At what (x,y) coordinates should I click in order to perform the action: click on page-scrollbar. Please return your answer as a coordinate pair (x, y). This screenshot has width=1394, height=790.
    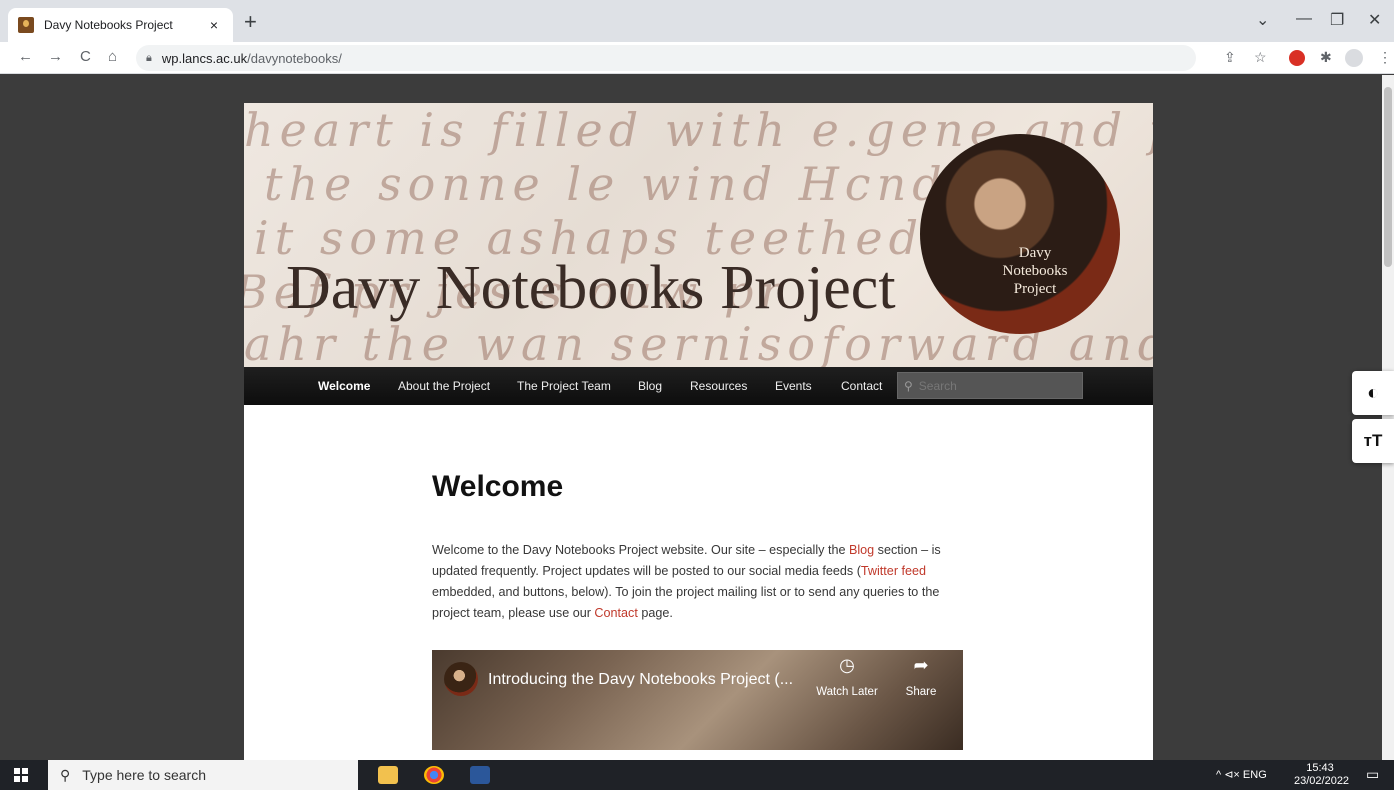
    Looking at the image, I should click on (1388, 417).